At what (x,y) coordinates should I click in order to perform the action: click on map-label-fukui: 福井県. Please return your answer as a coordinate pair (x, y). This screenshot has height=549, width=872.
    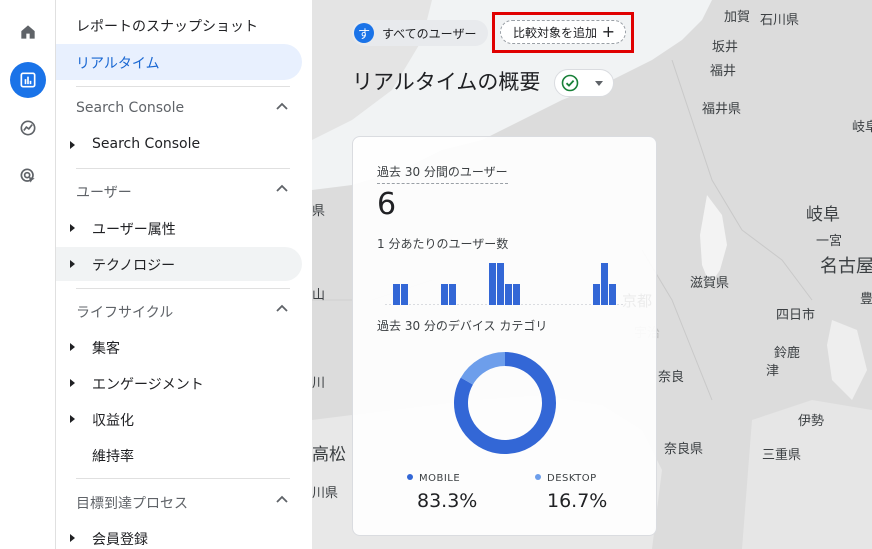
    Looking at the image, I should click on (722, 109).